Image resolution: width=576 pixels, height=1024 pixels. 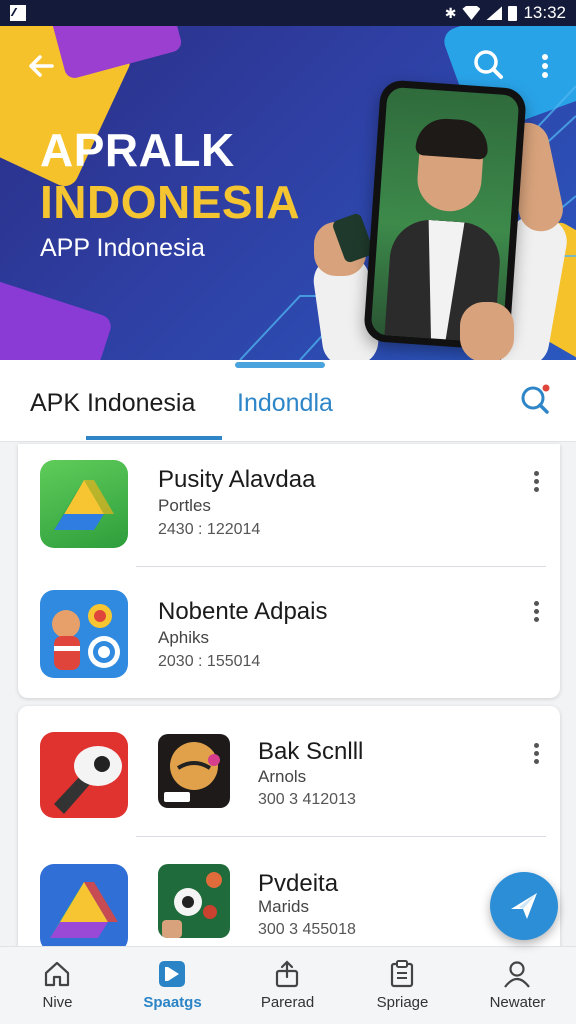 I want to click on nav-item-spriage: Spriage, so click(x=402, y=985).